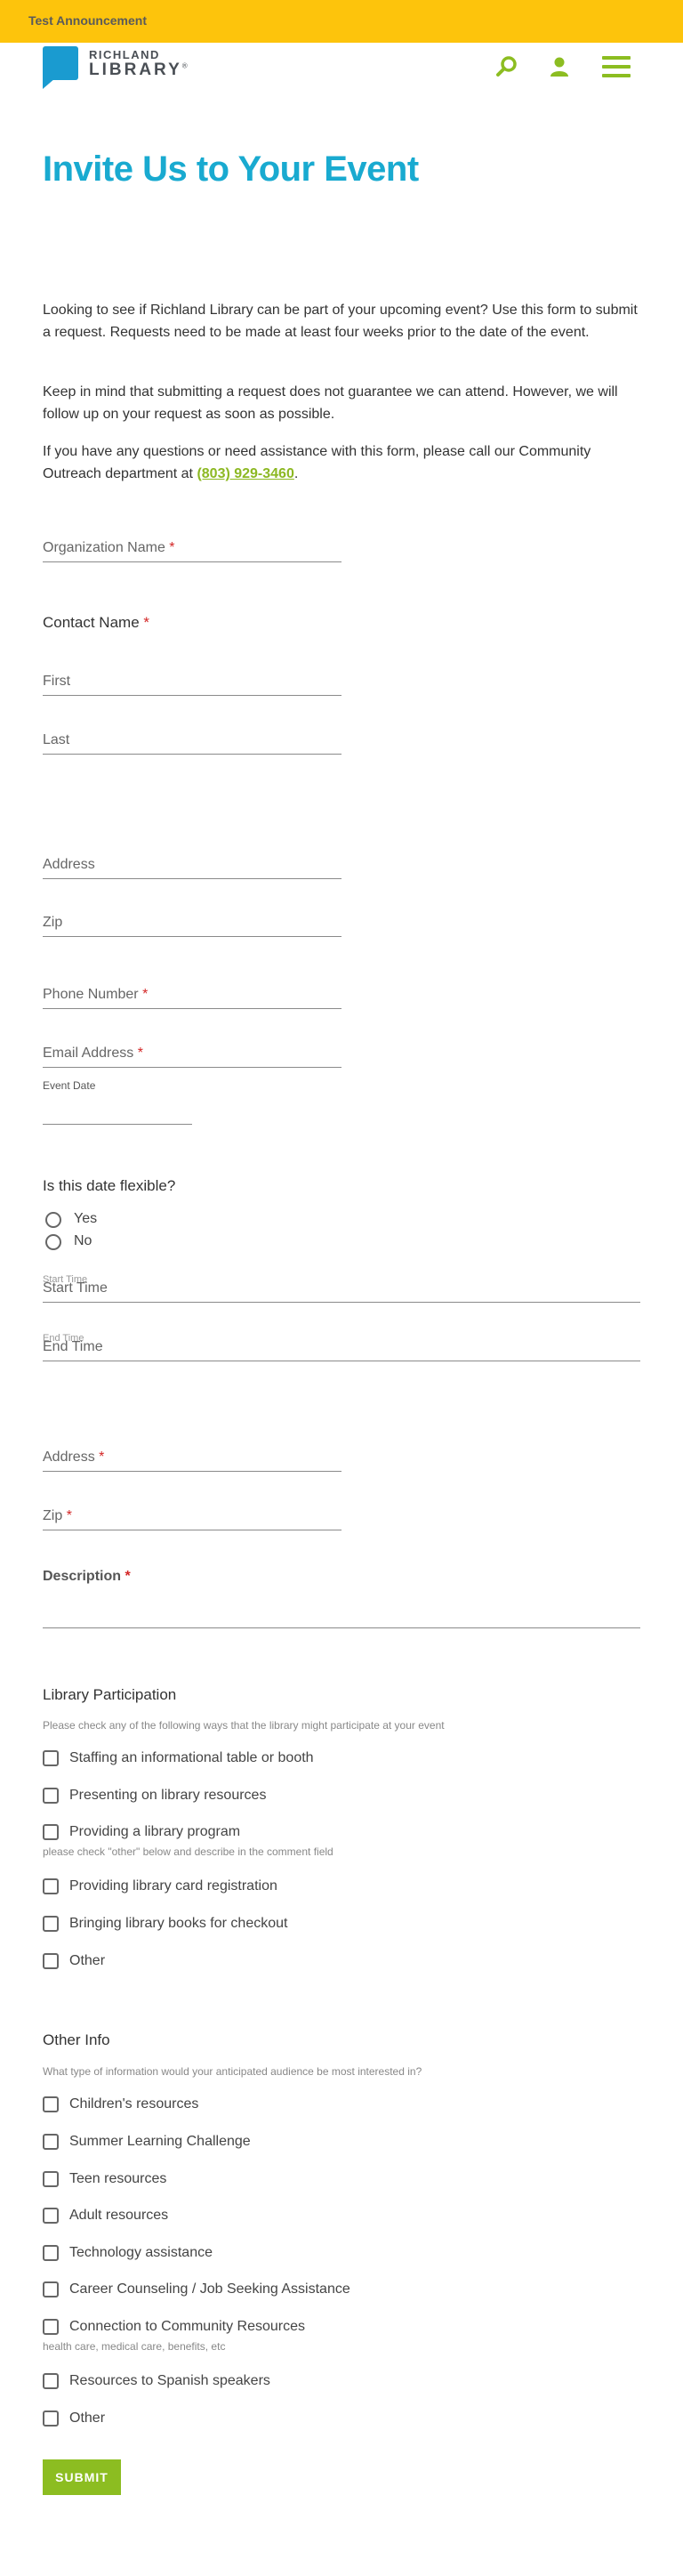 Image resolution: width=683 pixels, height=2576 pixels. What do you see at coordinates (87, 1960) in the screenshot?
I see `participation-label-other: Other` at bounding box center [87, 1960].